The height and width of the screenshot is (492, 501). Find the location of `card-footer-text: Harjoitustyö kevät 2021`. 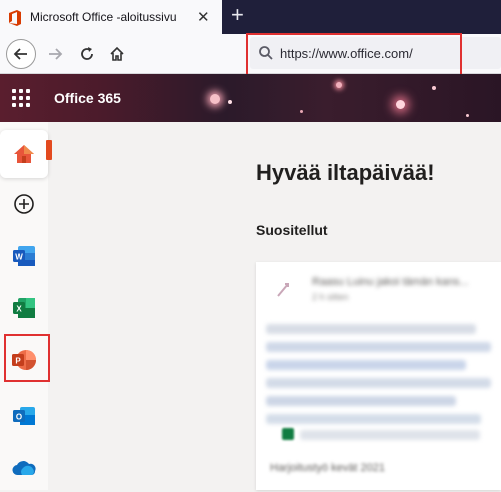

card-footer-text: Harjoitustyö kevät 2021 is located at coordinates (327, 468).